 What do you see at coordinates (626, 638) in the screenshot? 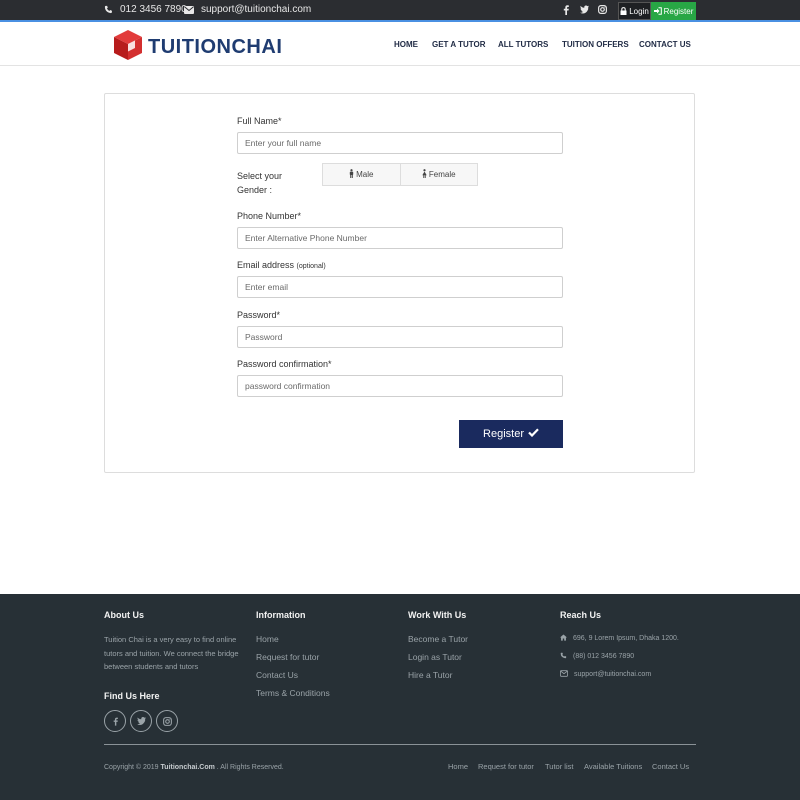
I see `footer-address-text: 696, 9 Lorem Ipsum, Dhaka 1200.` at bounding box center [626, 638].